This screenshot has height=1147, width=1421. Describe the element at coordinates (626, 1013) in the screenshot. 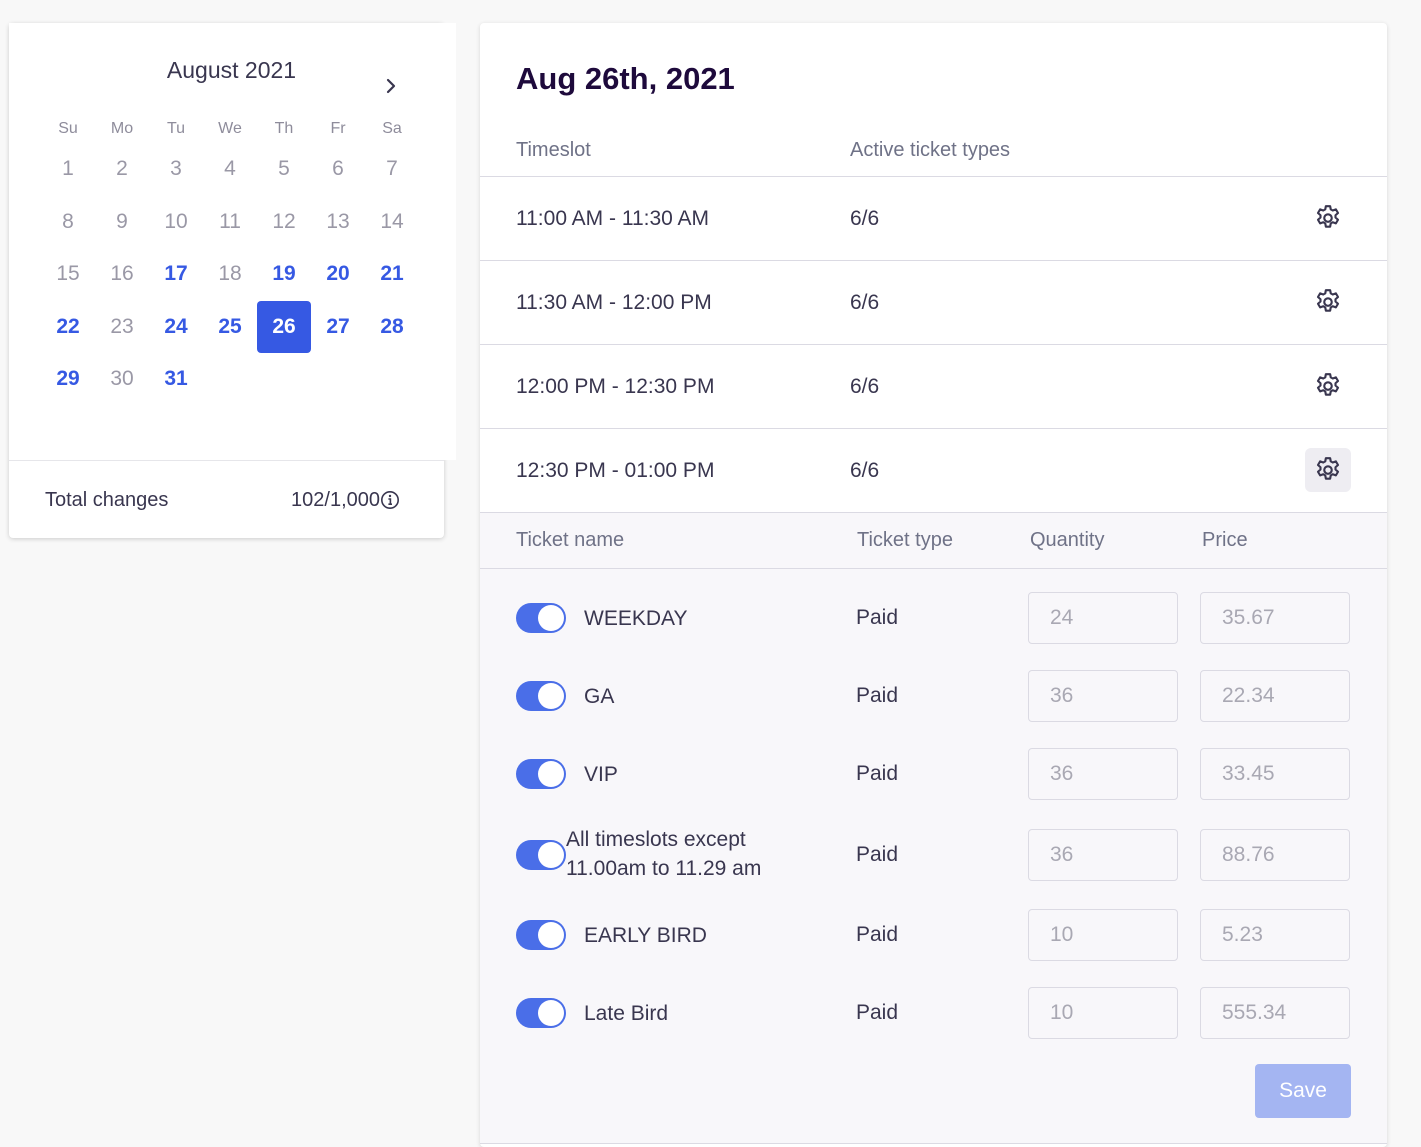

I see `ticket-name: Late Bird` at that location.